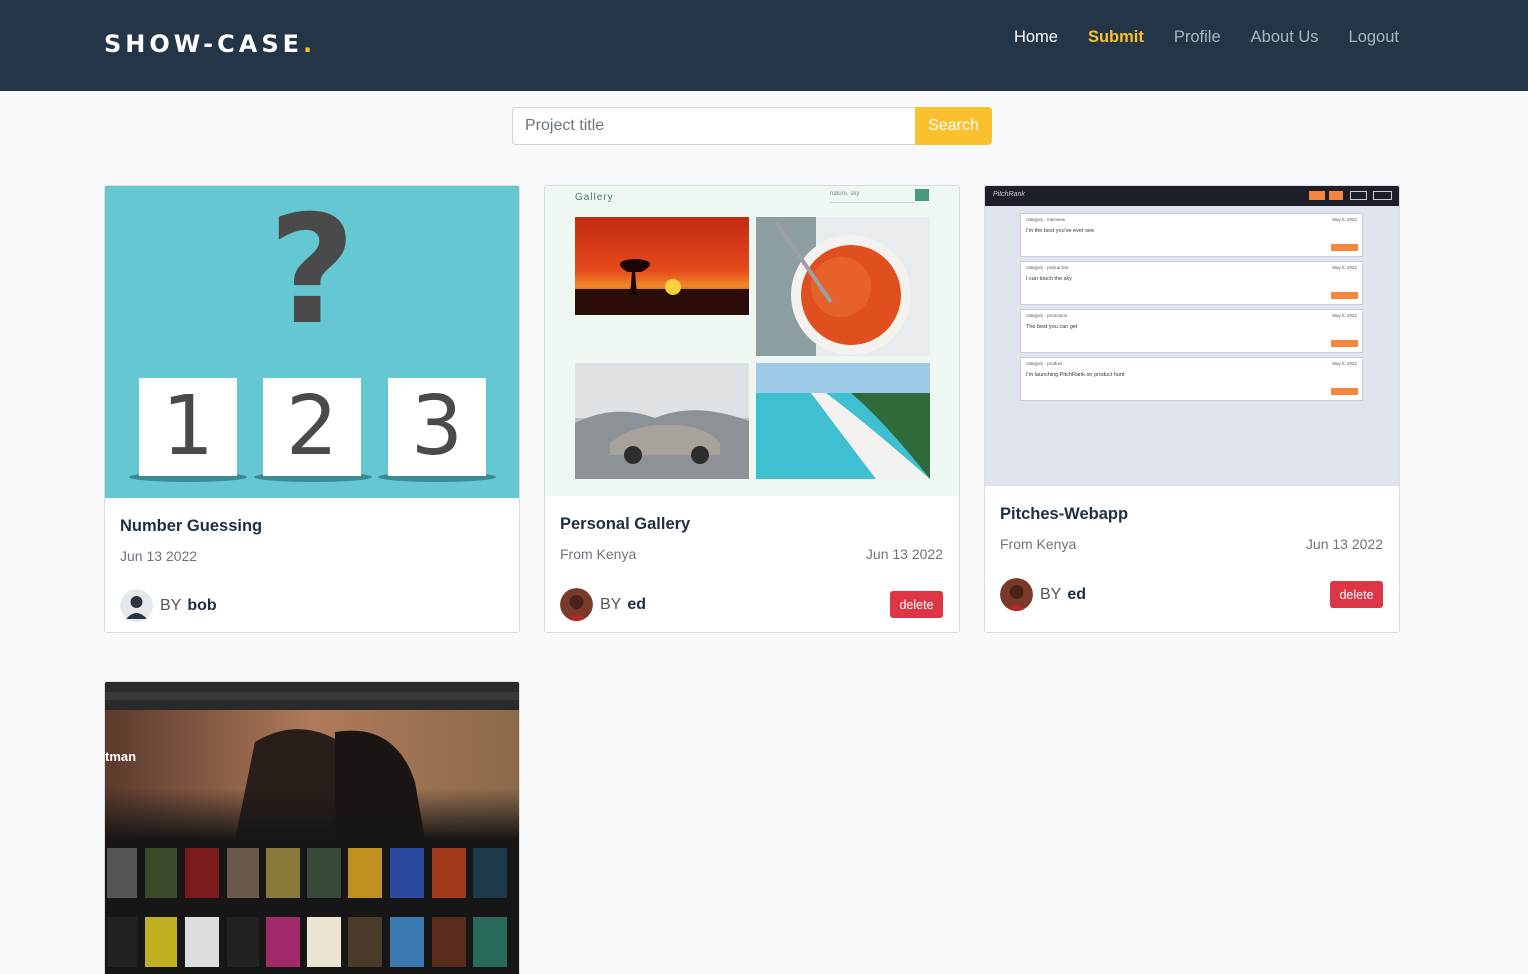 Image resolution: width=1528 pixels, height=974 pixels. I want to click on nav-profile: Profile, so click(1182, 37).